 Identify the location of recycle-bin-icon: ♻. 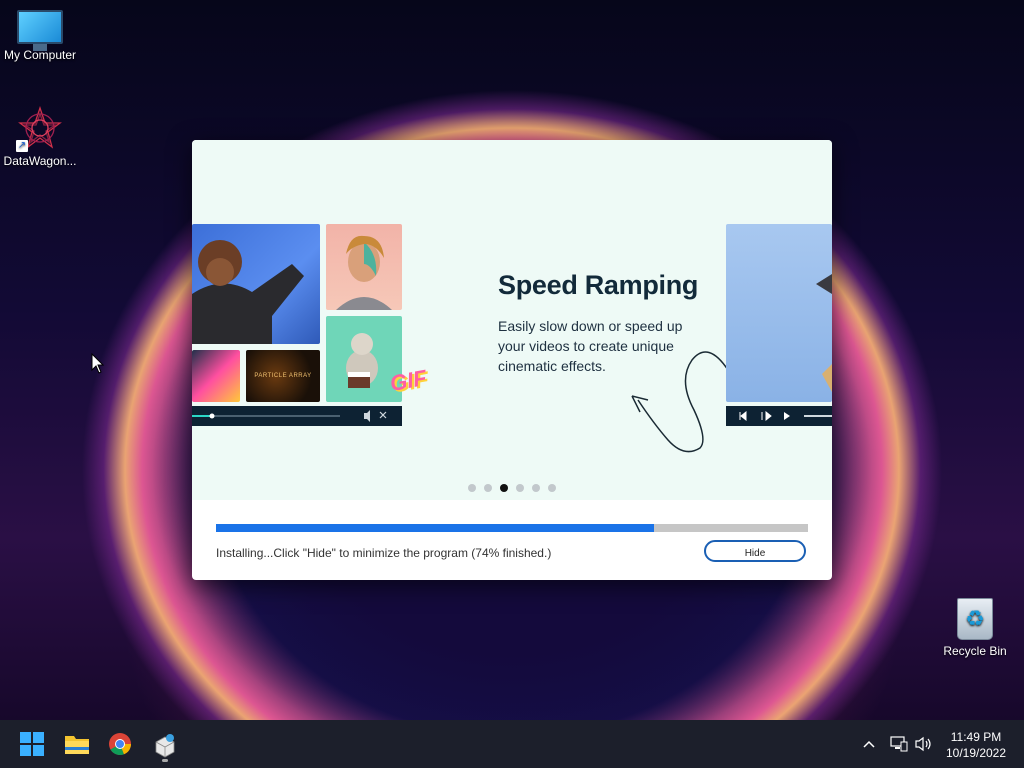
(975, 619).